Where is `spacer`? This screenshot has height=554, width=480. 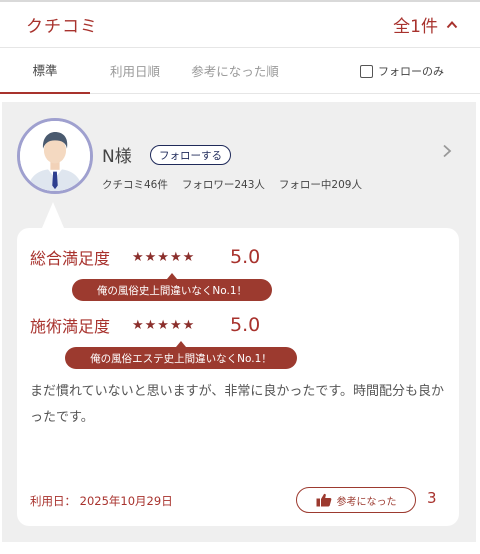 spacer is located at coordinates (240, 98).